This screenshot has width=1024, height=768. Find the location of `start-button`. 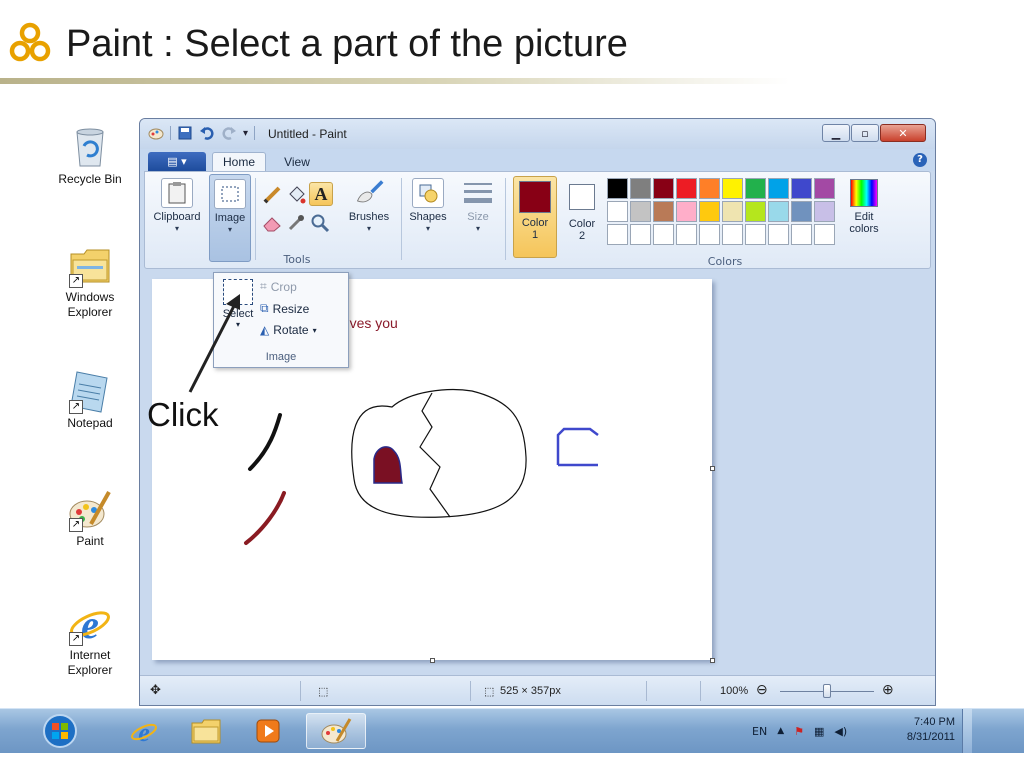

start-button is located at coordinates (60, 731).